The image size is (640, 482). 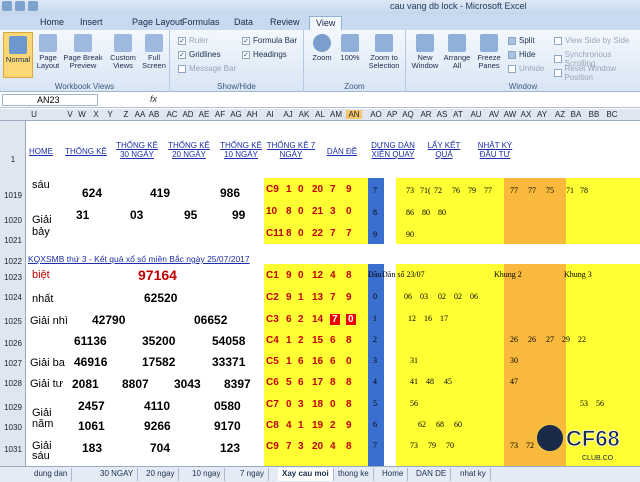 What do you see at coordinates (457, 52) in the screenshot?
I see `arrange-all-button: Arrange All` at bounding box center [457, 52].